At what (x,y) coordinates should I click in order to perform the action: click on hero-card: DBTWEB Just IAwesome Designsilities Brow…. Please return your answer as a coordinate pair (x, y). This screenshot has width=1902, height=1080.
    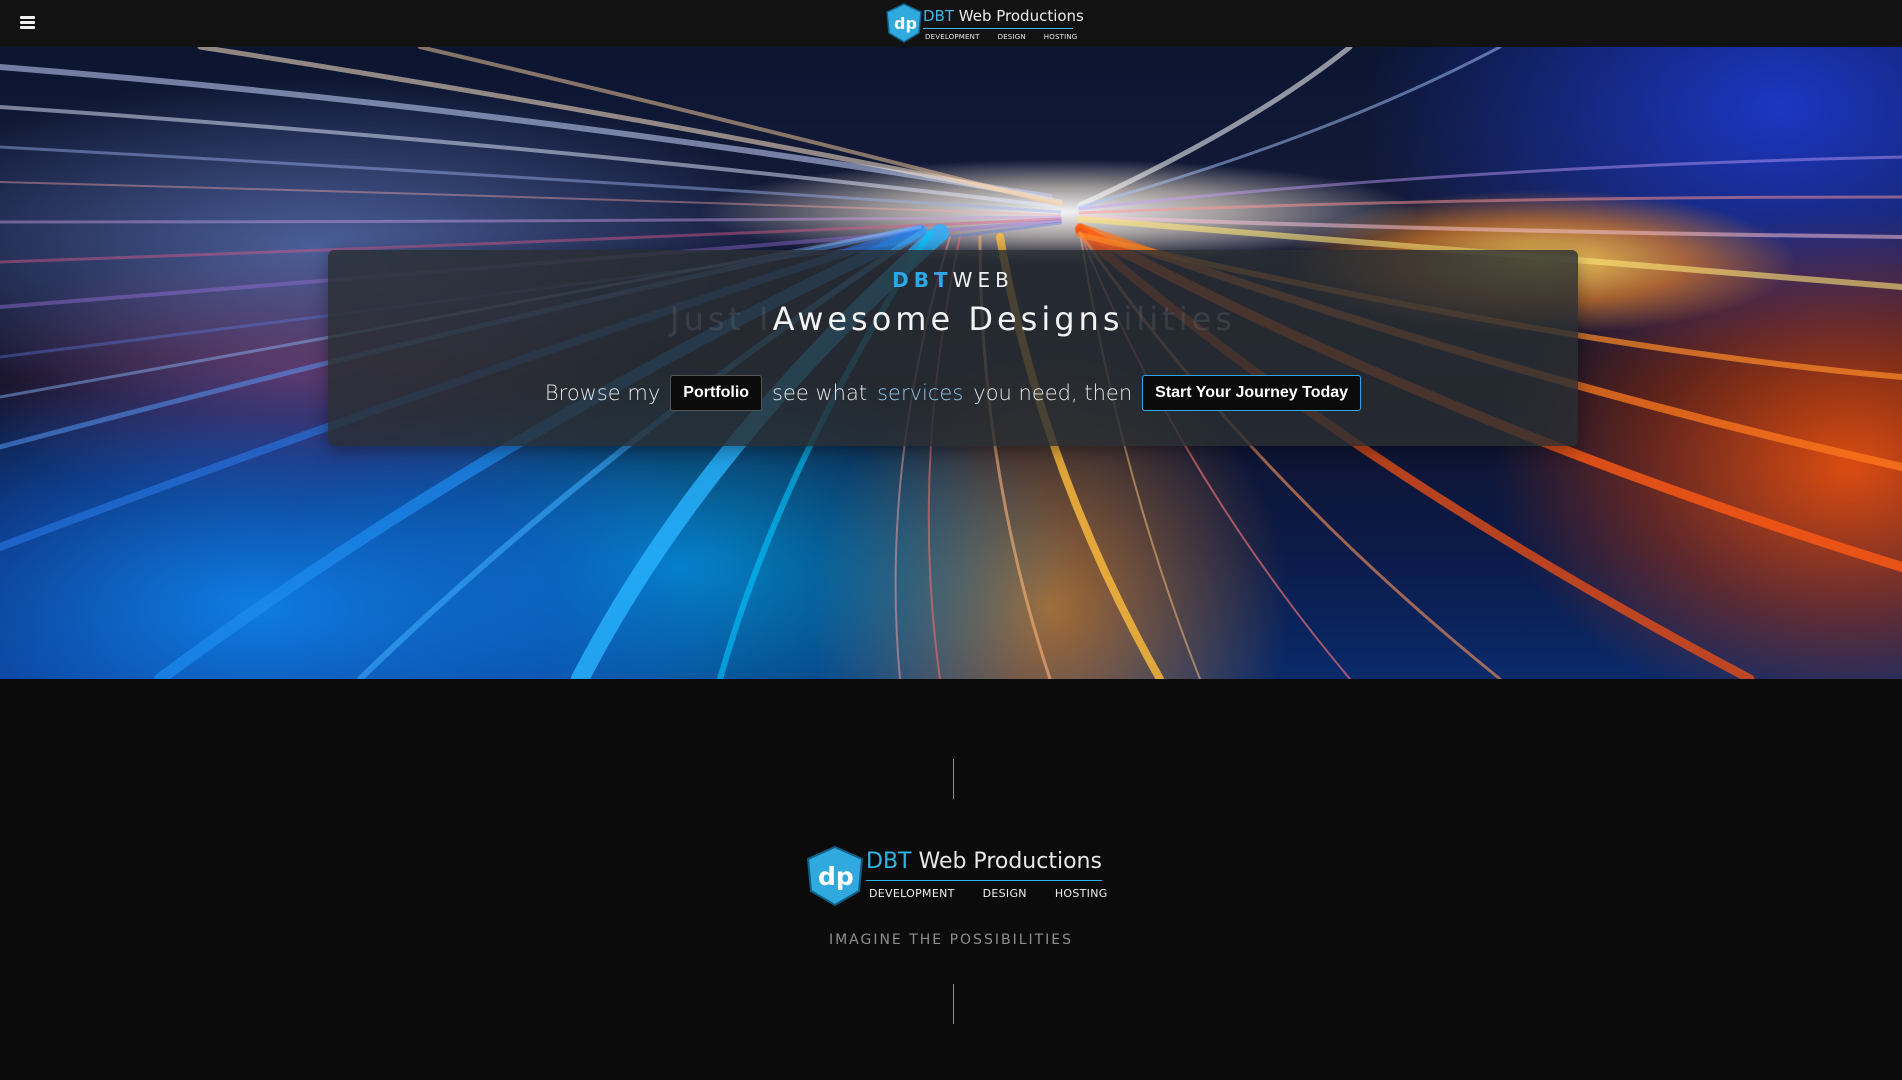
    Looking at the image, I should click on (953, 348).